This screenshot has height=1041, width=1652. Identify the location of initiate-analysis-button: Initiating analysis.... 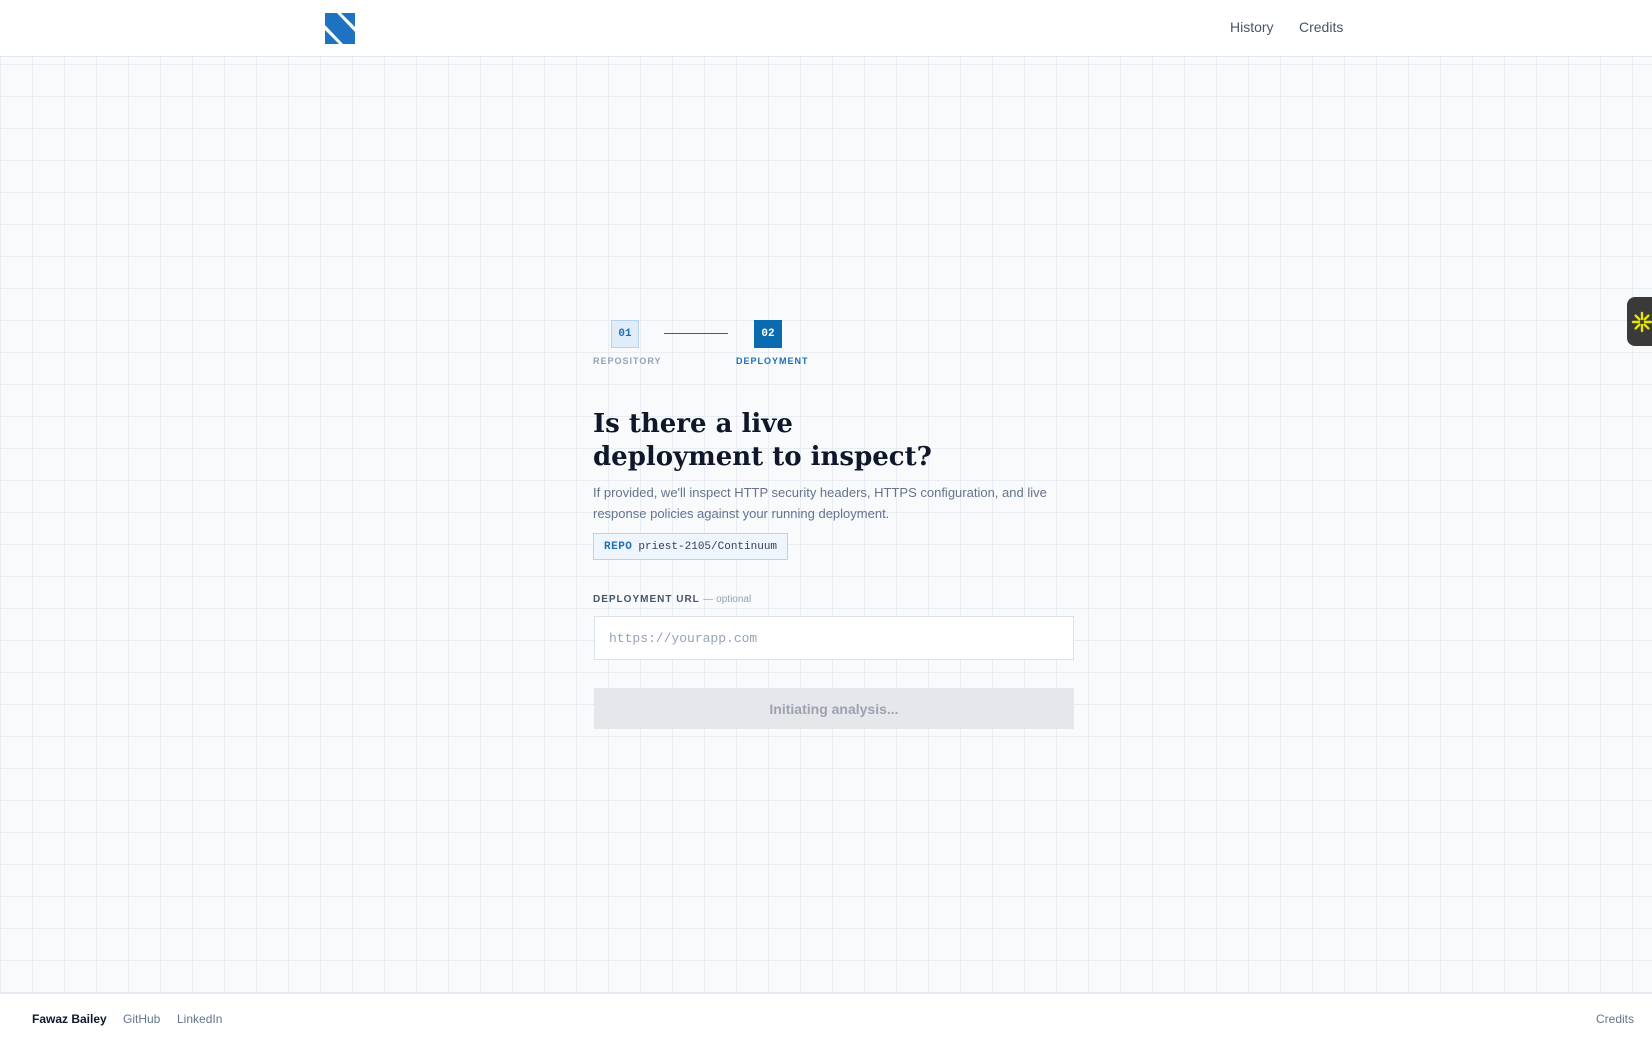
(834, 708).